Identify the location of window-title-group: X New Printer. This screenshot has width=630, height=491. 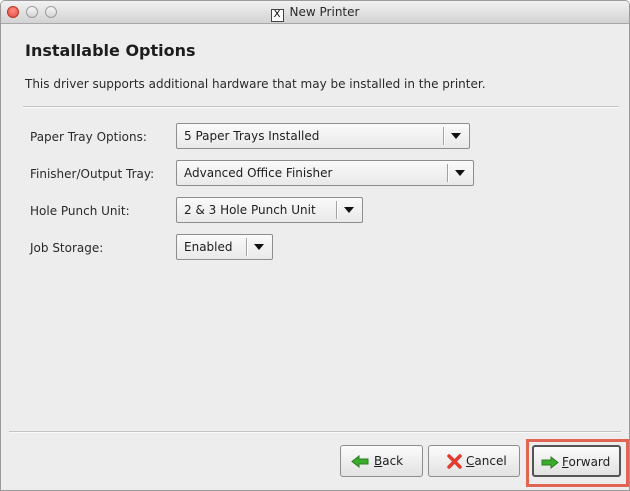
(315, 13).